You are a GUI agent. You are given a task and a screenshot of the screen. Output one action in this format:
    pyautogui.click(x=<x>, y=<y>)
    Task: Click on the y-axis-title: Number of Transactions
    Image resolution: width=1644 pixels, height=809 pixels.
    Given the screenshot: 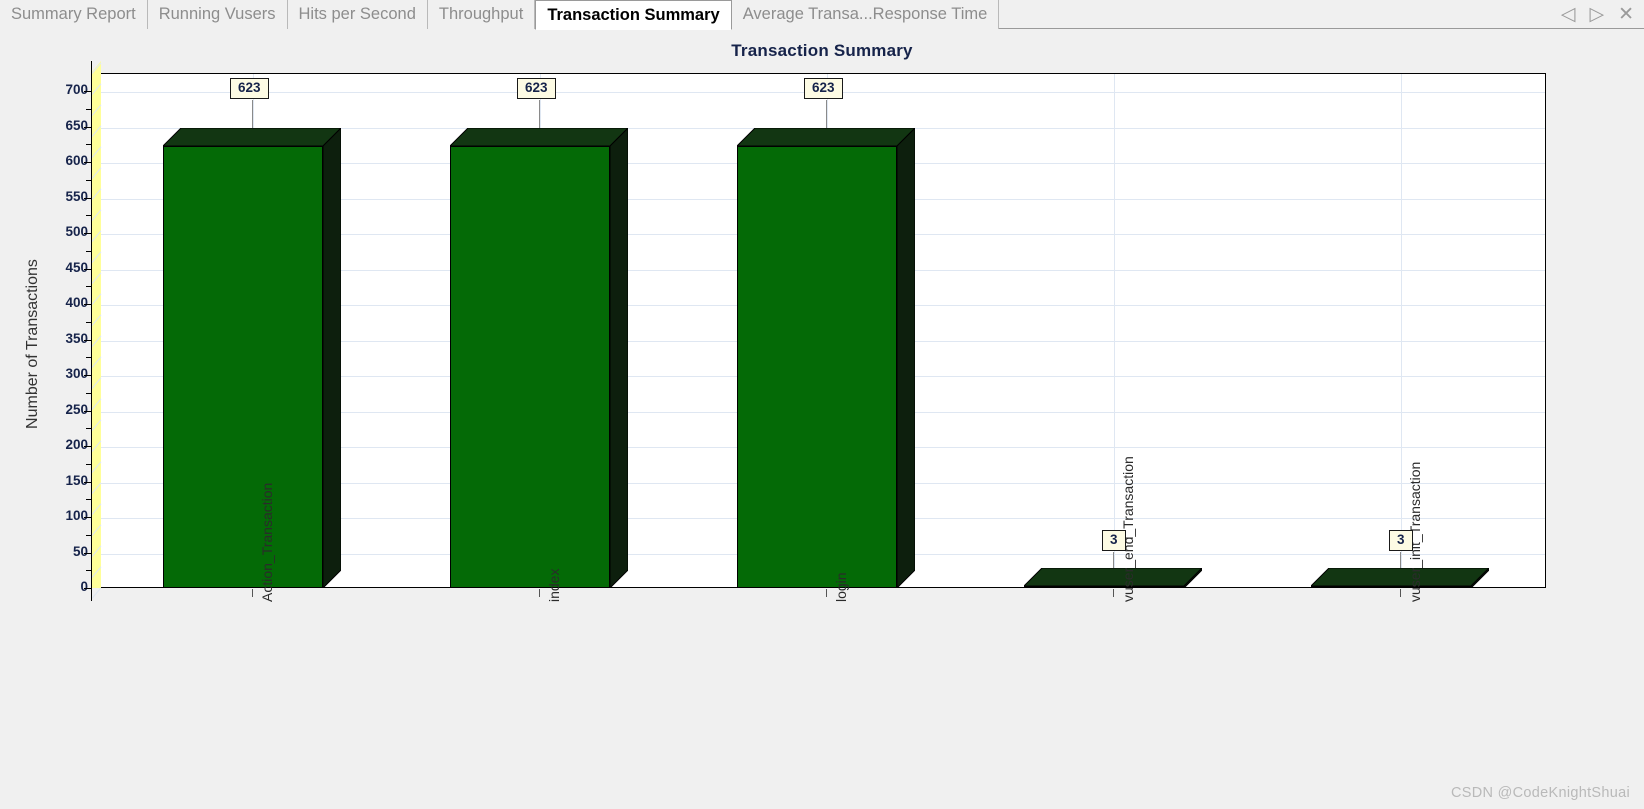 What is the action you would take?
    pyautogui.click(x=32, y=344)
    